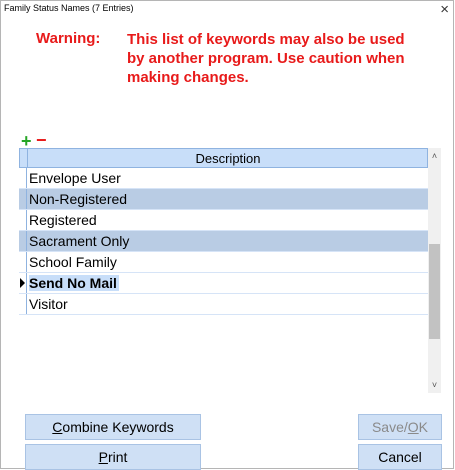 The height and width of the screenshot is (470, 455). I want to click on header-row-selector, so click(24, 158).